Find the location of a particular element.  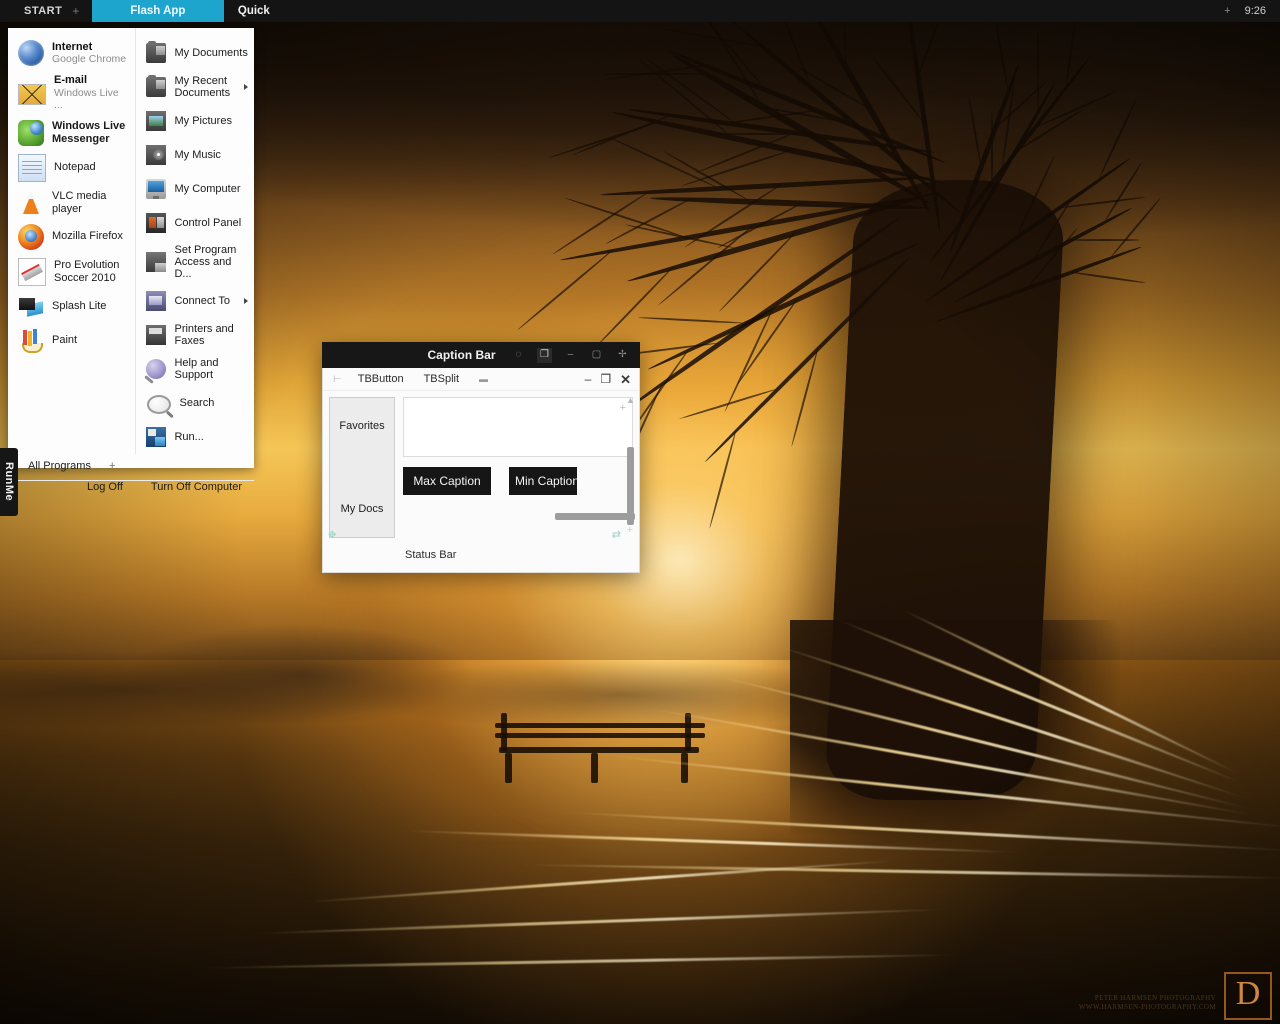

window-restore-icon: ❐ is located at coordinates (605, 379).